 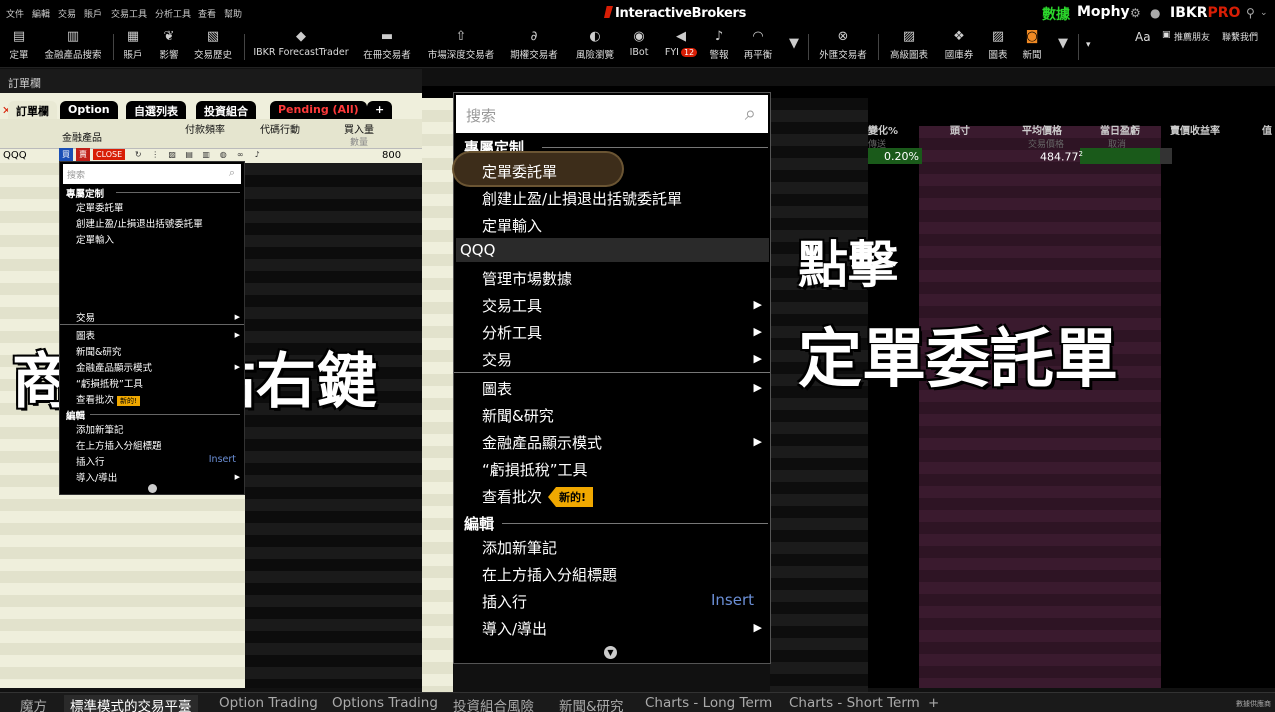 What do you see at coordinates (1267, 129) in the screenshot?
I see `column-value: 值` at bounding box center [1267, 129].